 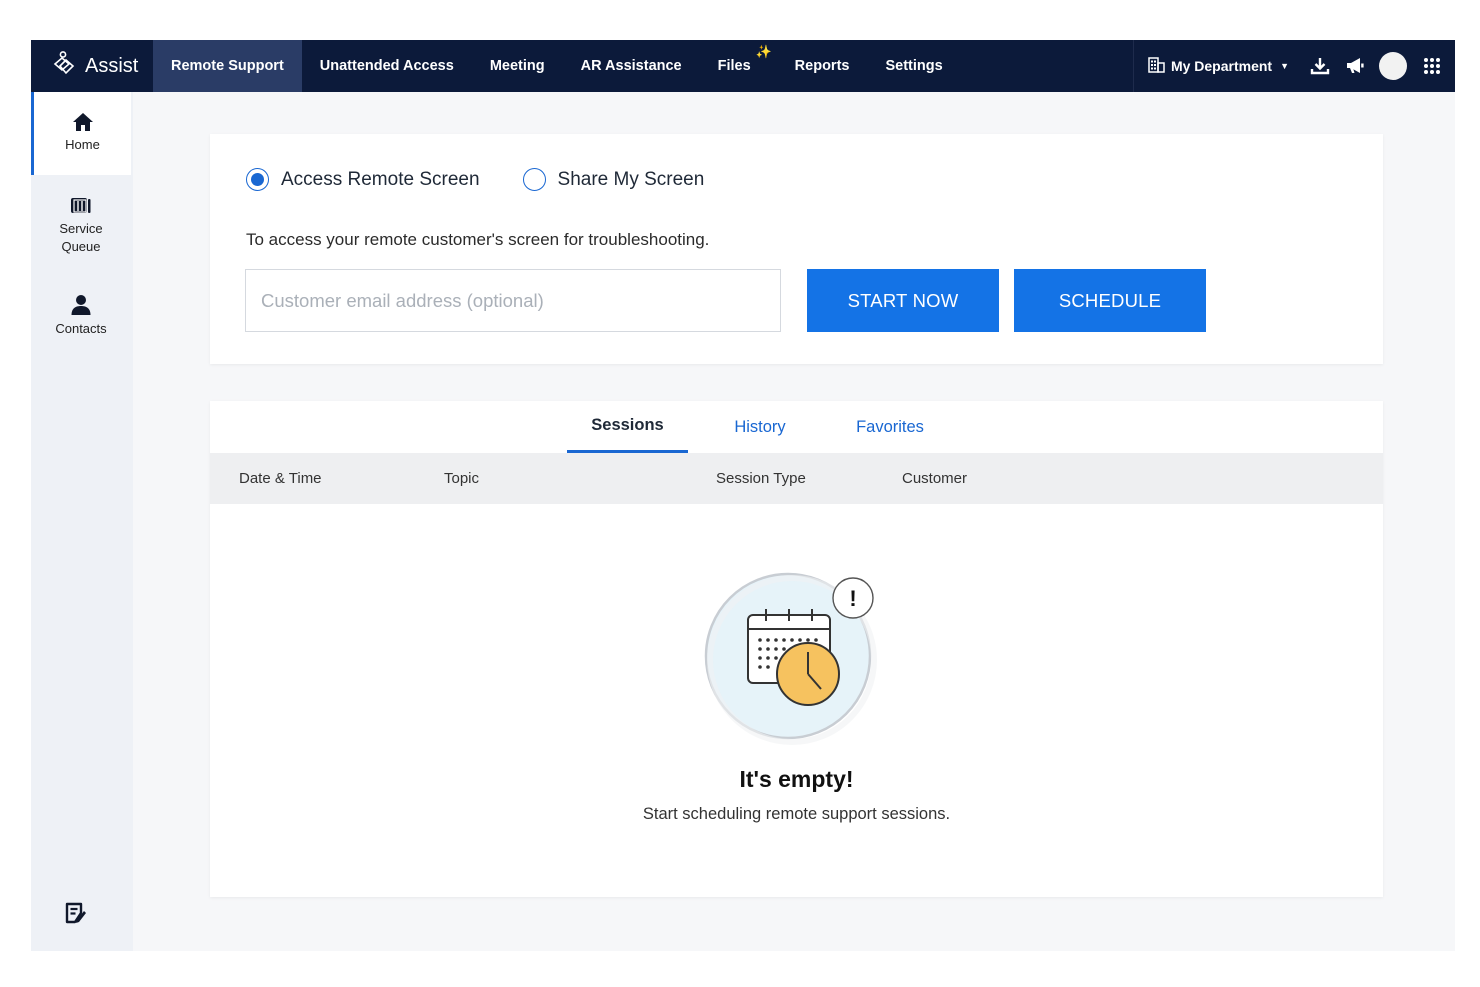 I want to click on sidebar-item-home: Home, so click(x=81, y=133).